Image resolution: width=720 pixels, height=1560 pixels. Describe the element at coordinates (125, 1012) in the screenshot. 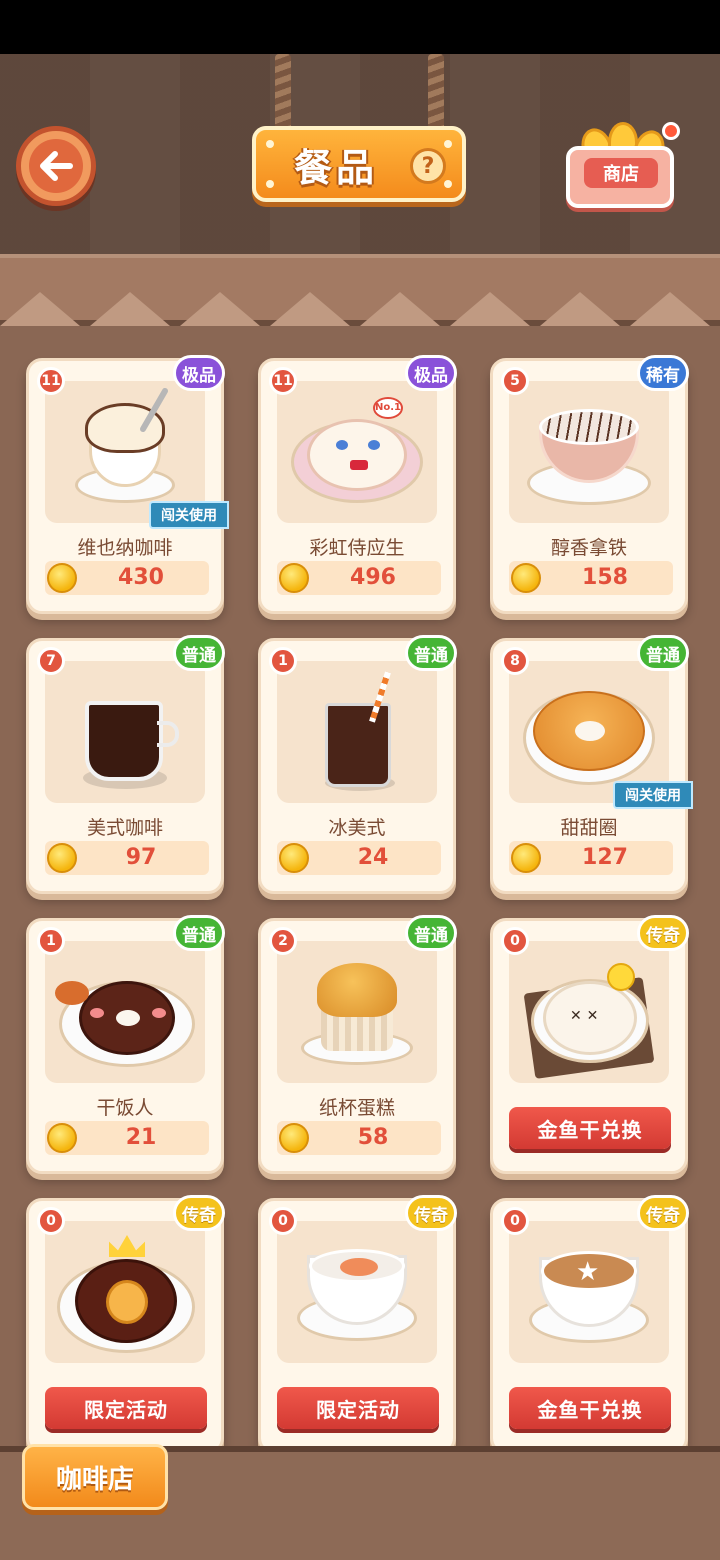

I see `rice-eater-donut-image` at that location.